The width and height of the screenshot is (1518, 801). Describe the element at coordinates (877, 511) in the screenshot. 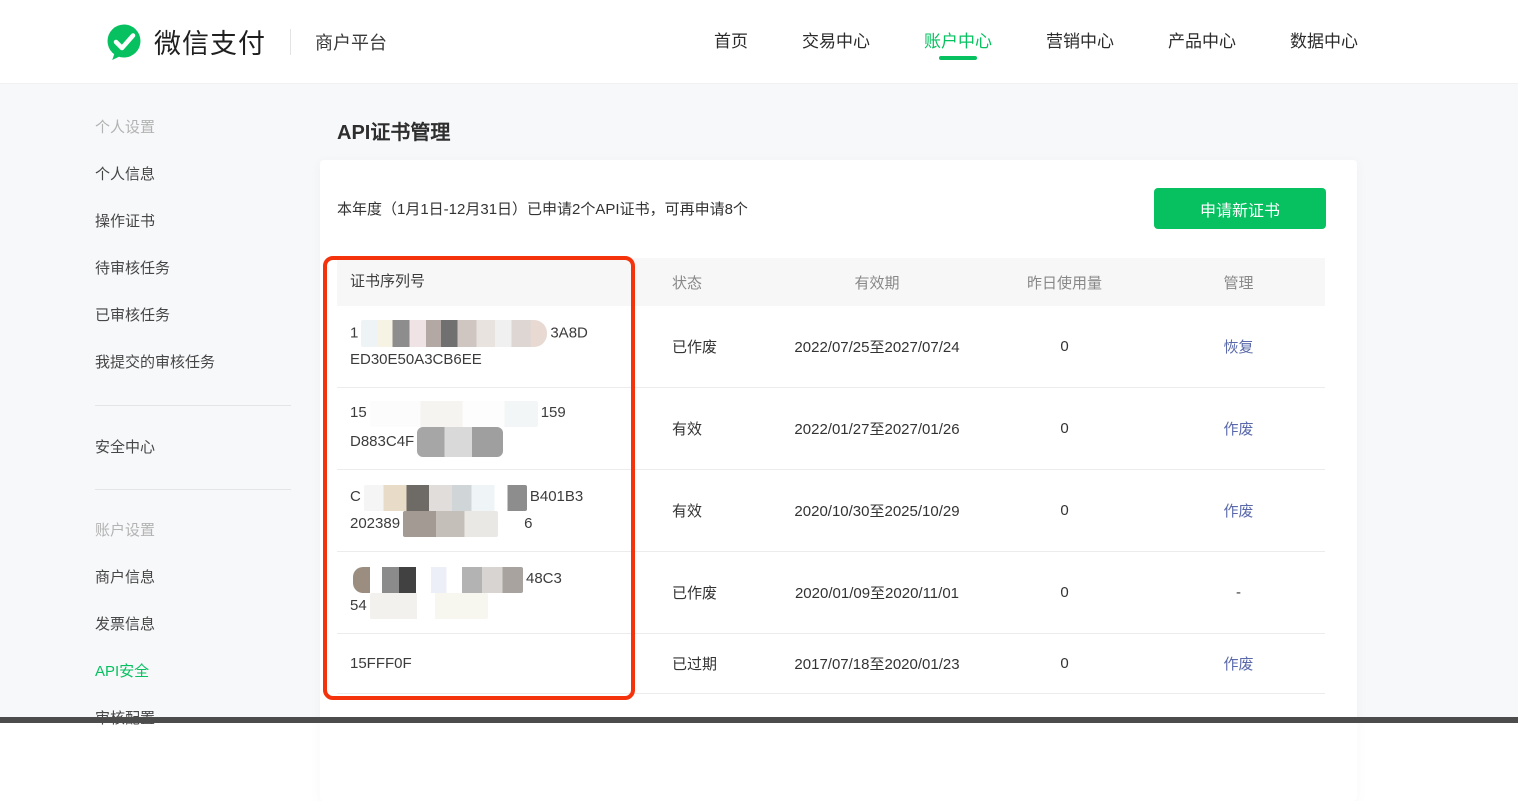

I see `validity-text: 2020/10/30至2025/10/29` at that location.